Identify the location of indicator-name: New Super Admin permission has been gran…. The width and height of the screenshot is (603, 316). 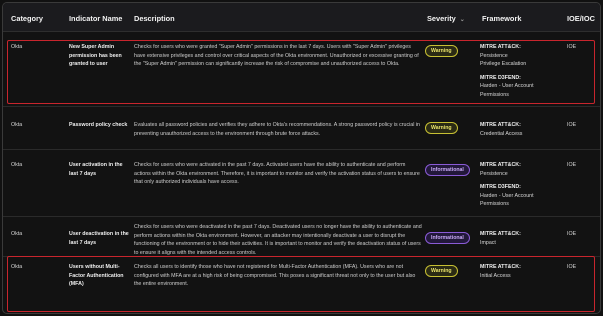
(95, 56).